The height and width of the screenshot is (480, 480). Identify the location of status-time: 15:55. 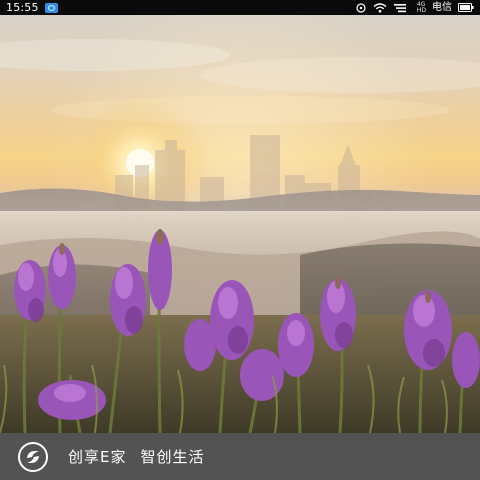
(22, 7).